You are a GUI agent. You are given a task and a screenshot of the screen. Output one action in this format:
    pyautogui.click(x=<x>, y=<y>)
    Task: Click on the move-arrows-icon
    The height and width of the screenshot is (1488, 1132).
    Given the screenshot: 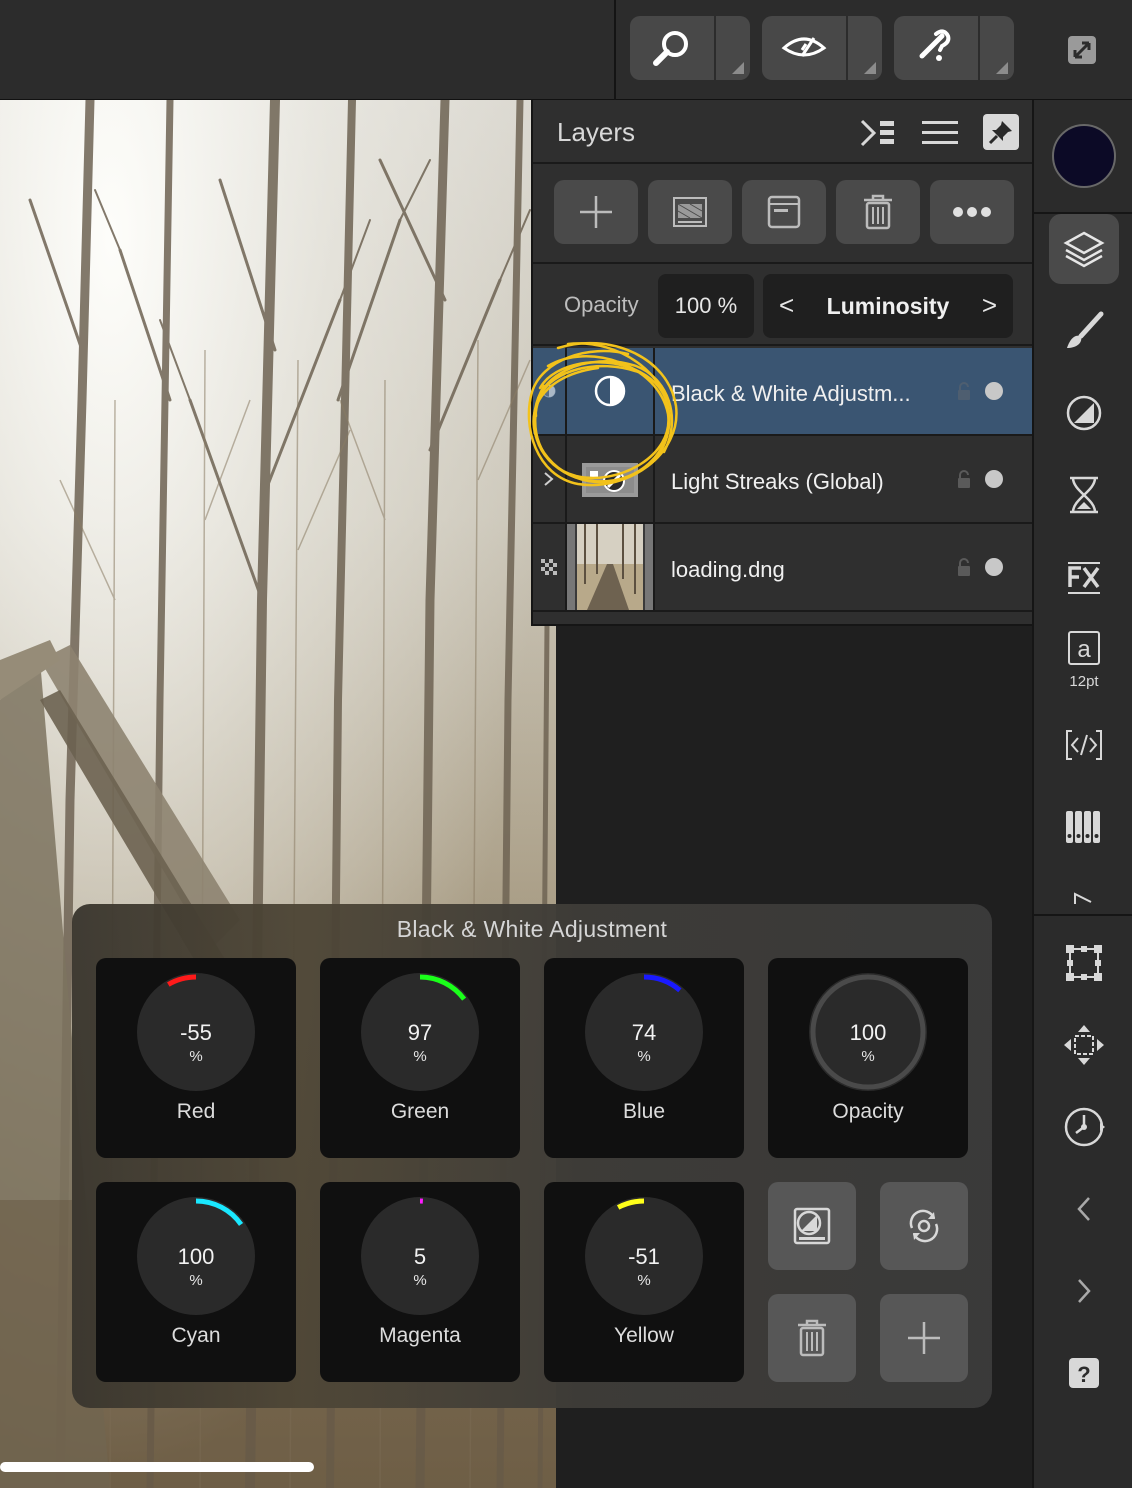 What is the action you would take?
    pyautogui.click(x=1084, y=1045)
    